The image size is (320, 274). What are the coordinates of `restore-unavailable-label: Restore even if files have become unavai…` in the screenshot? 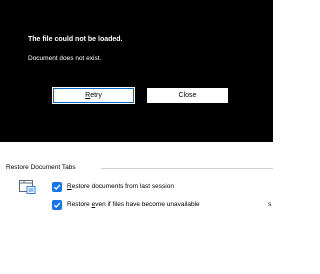 It's located at (133, 204).